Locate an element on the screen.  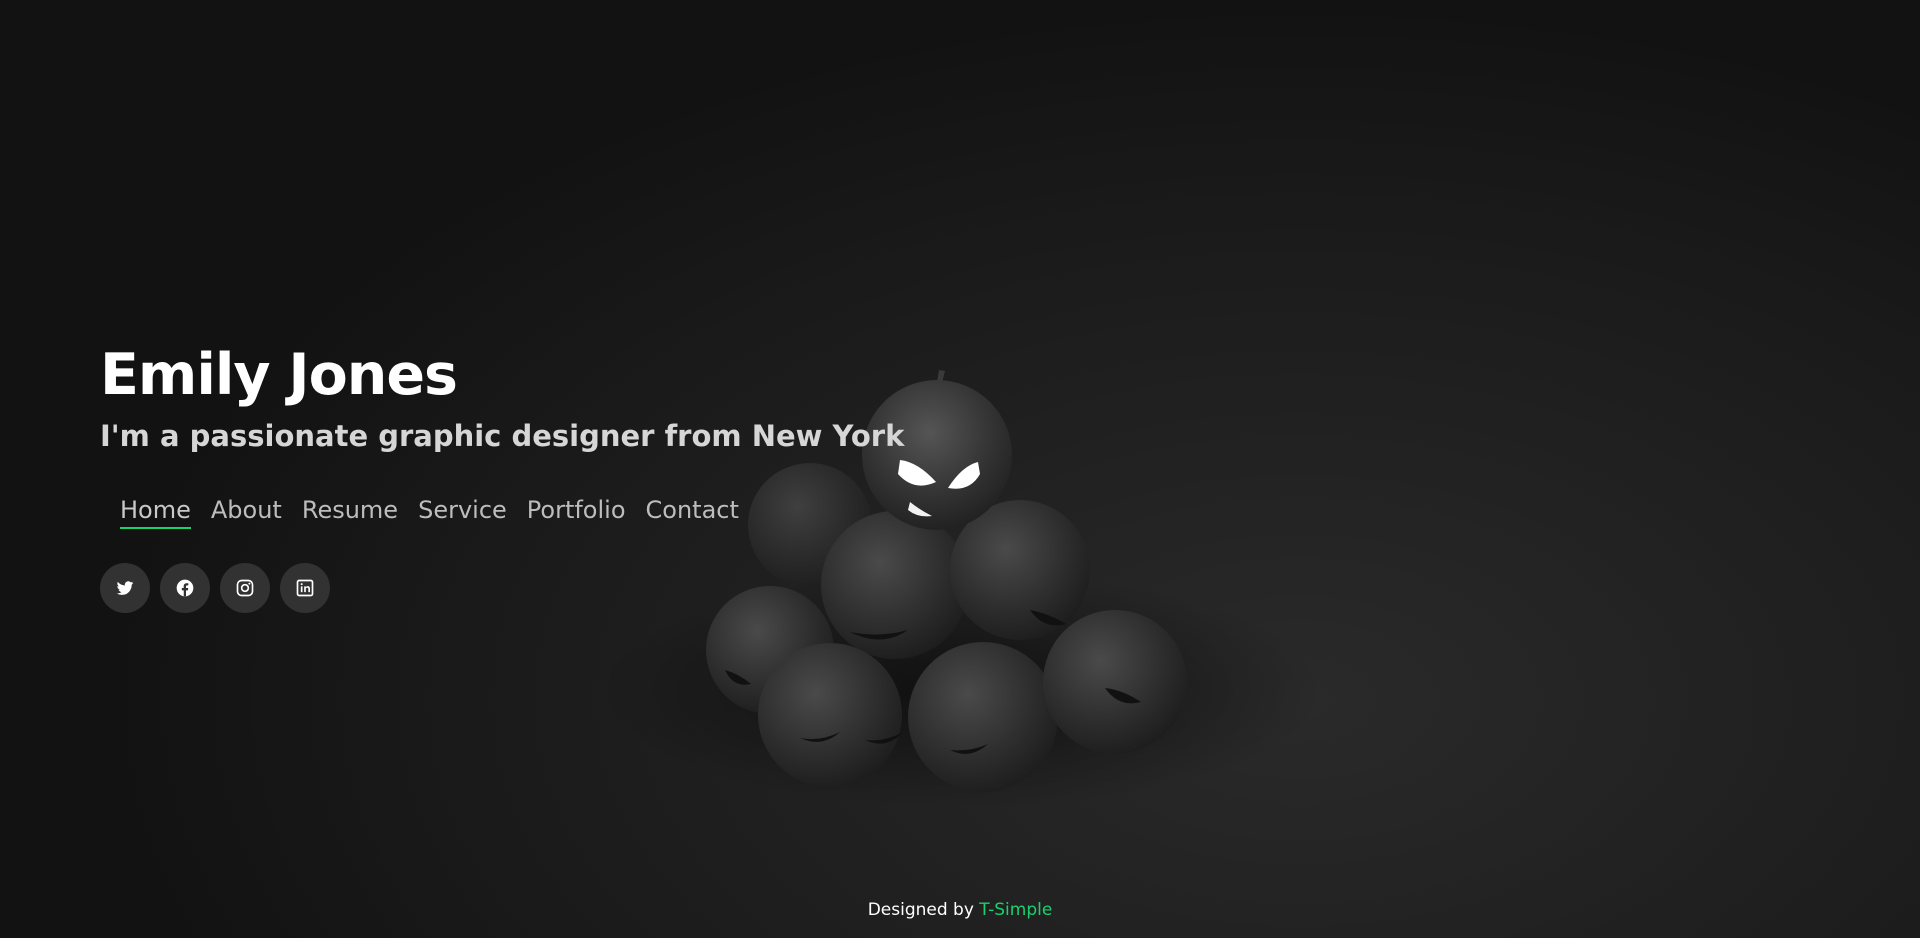
page-title: Emily Jones is located at coordinates (279, 375).